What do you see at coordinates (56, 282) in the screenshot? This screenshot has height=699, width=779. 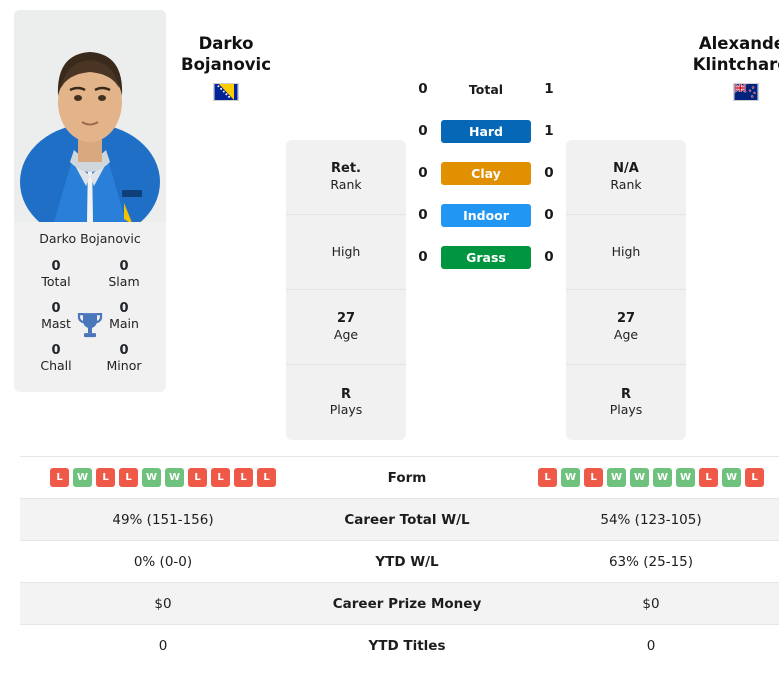 I see `titles-total-label: Total` at bounding box center [56, 282].